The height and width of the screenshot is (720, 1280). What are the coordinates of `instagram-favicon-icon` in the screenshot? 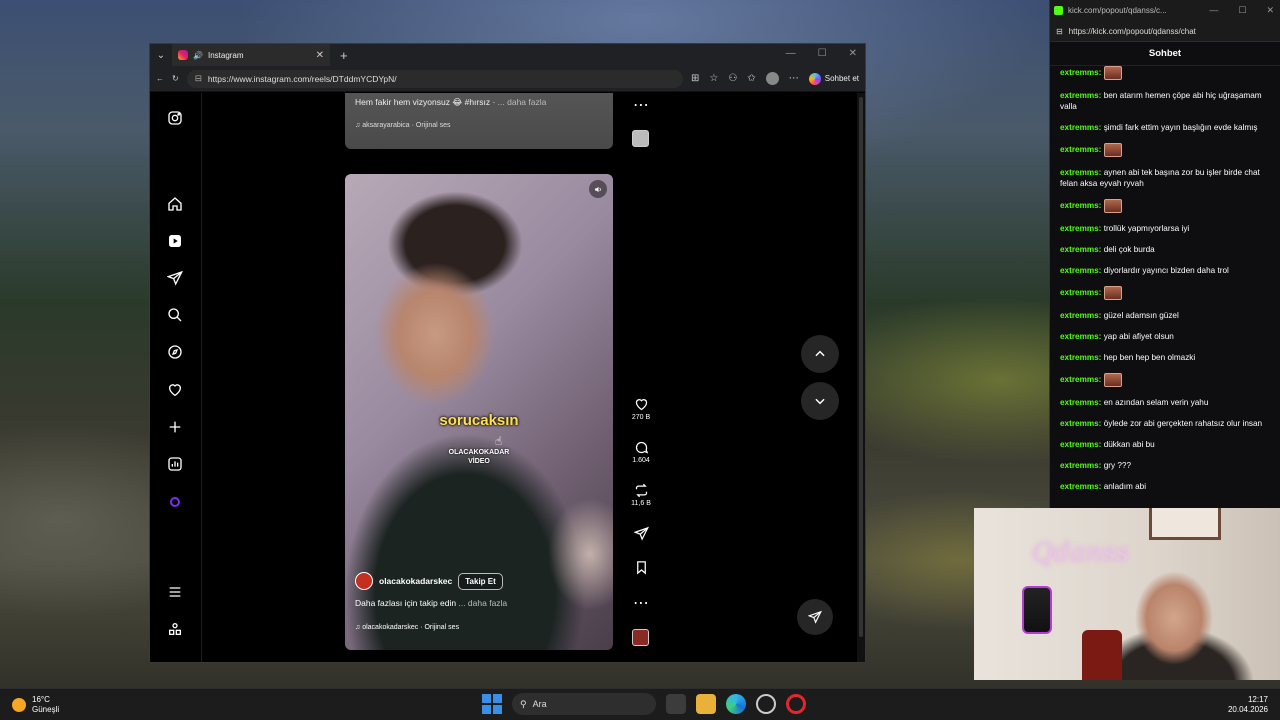 It's located at (183, 55).